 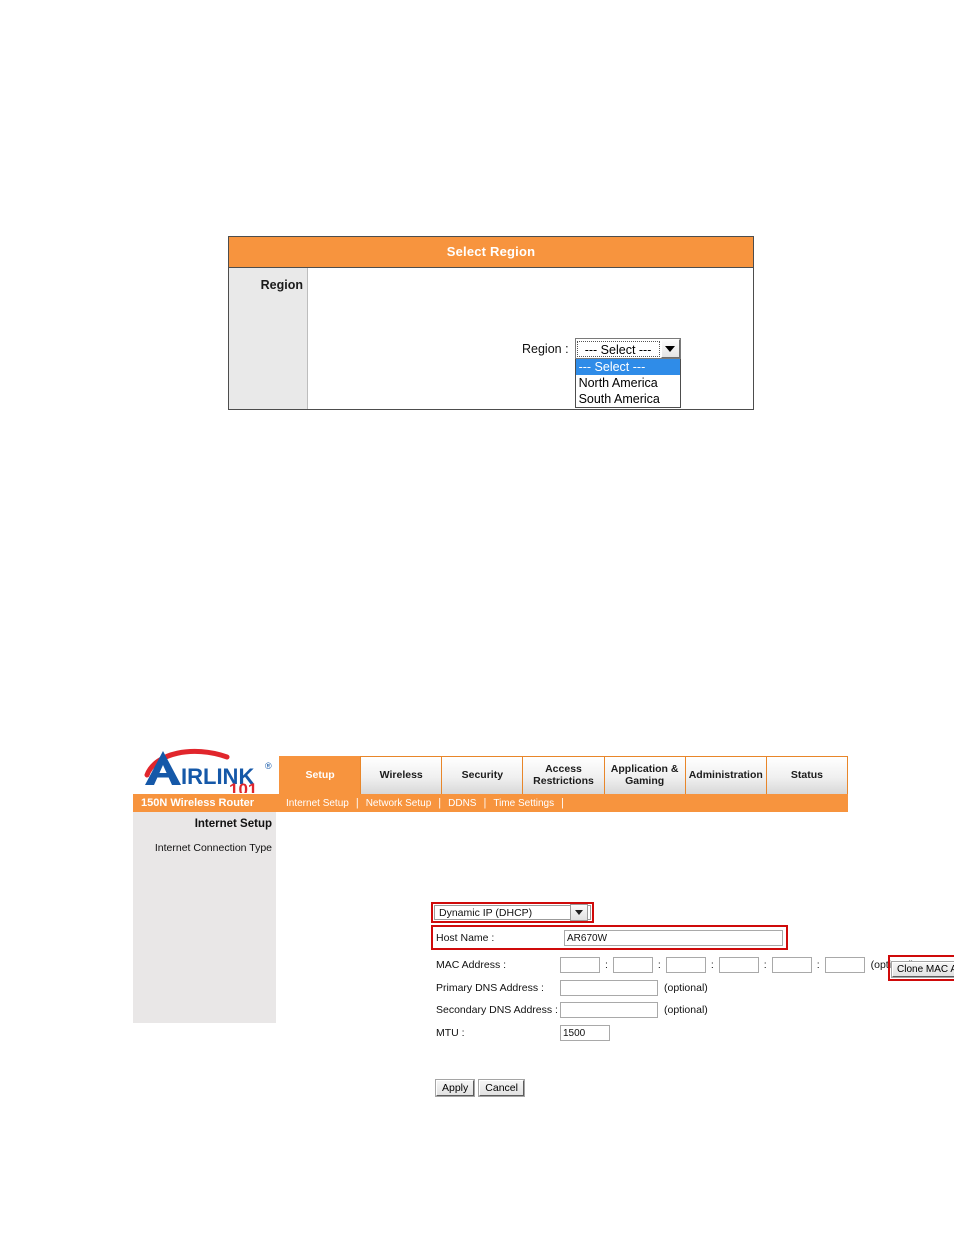 I want to click on form-action-buttons: Apply Cancel, so click(x=479, y=1088).